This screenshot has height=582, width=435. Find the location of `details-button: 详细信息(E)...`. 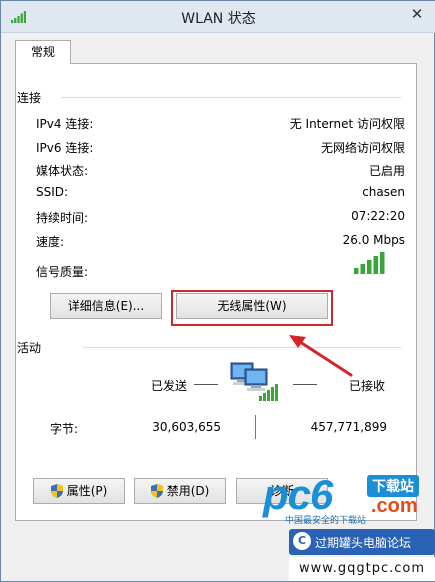

details-button: 详细信息(E)... is located at coordinates (106, 306).